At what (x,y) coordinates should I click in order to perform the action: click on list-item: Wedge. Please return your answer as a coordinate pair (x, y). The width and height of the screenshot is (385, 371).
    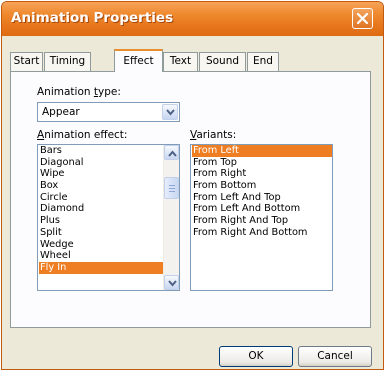
    Looking at the image, I should click on (101, 245).